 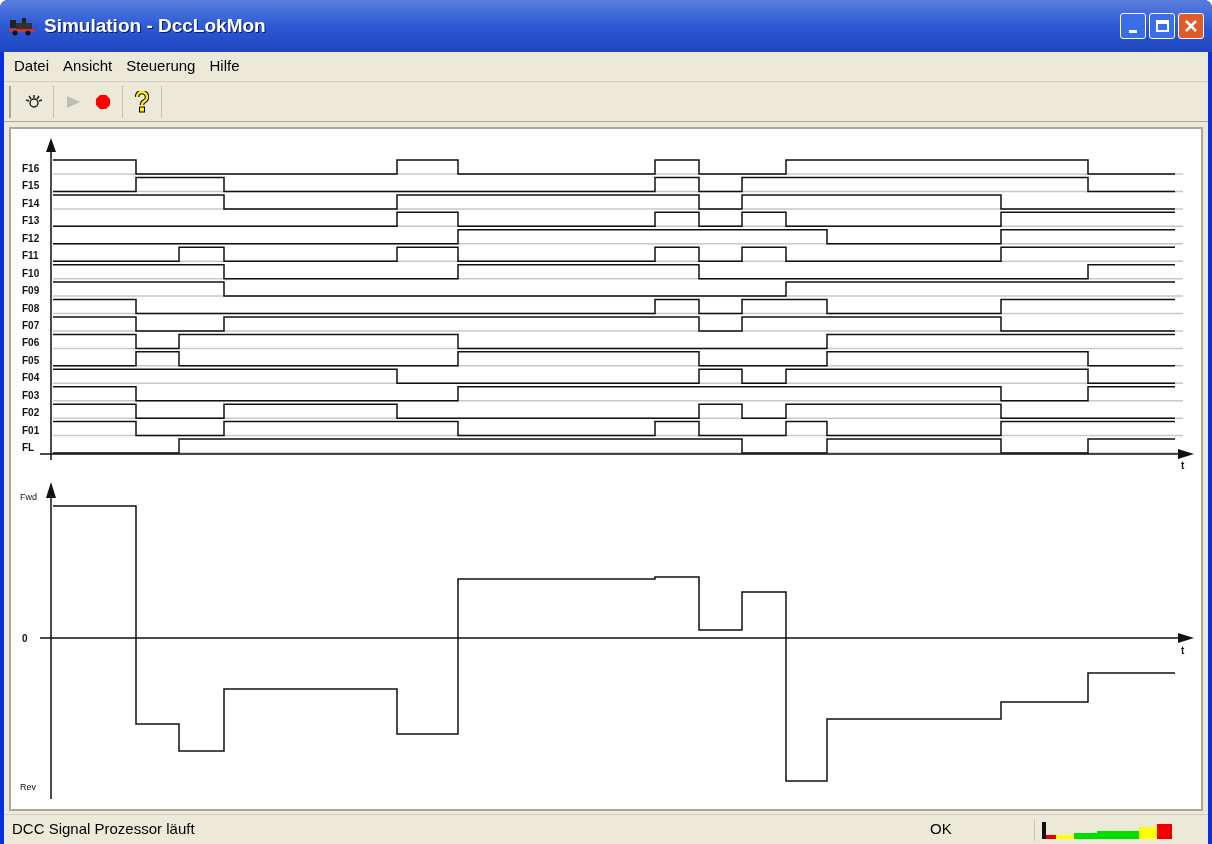 I want to click on close-button, so click(x=1191, y=26).